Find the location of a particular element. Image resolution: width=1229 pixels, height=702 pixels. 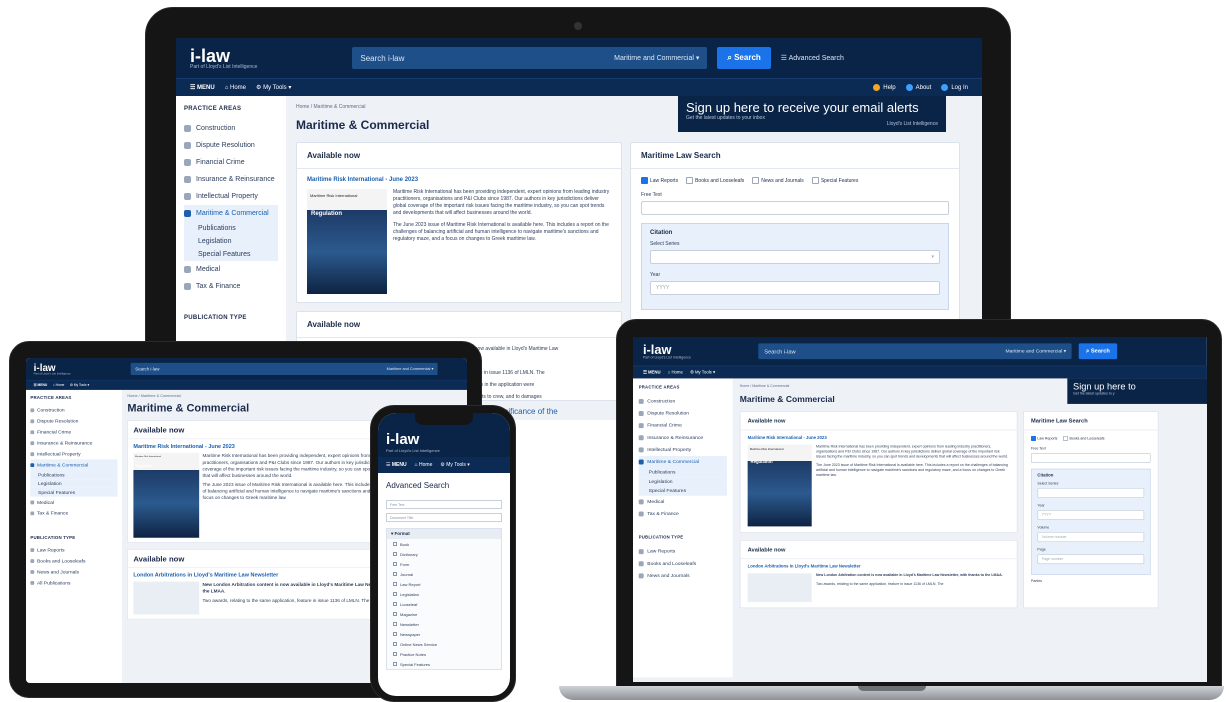

format-option: Legislation is located at coordinates (444, 594).